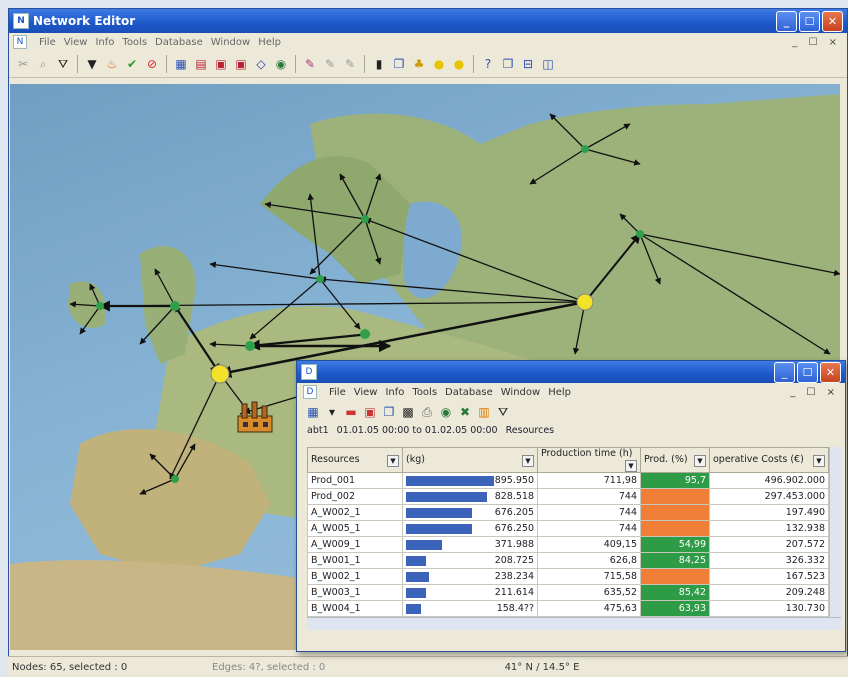 This screenshot has width=848, height=677. I want to click on window-icon: ❐, so click(508, 64).